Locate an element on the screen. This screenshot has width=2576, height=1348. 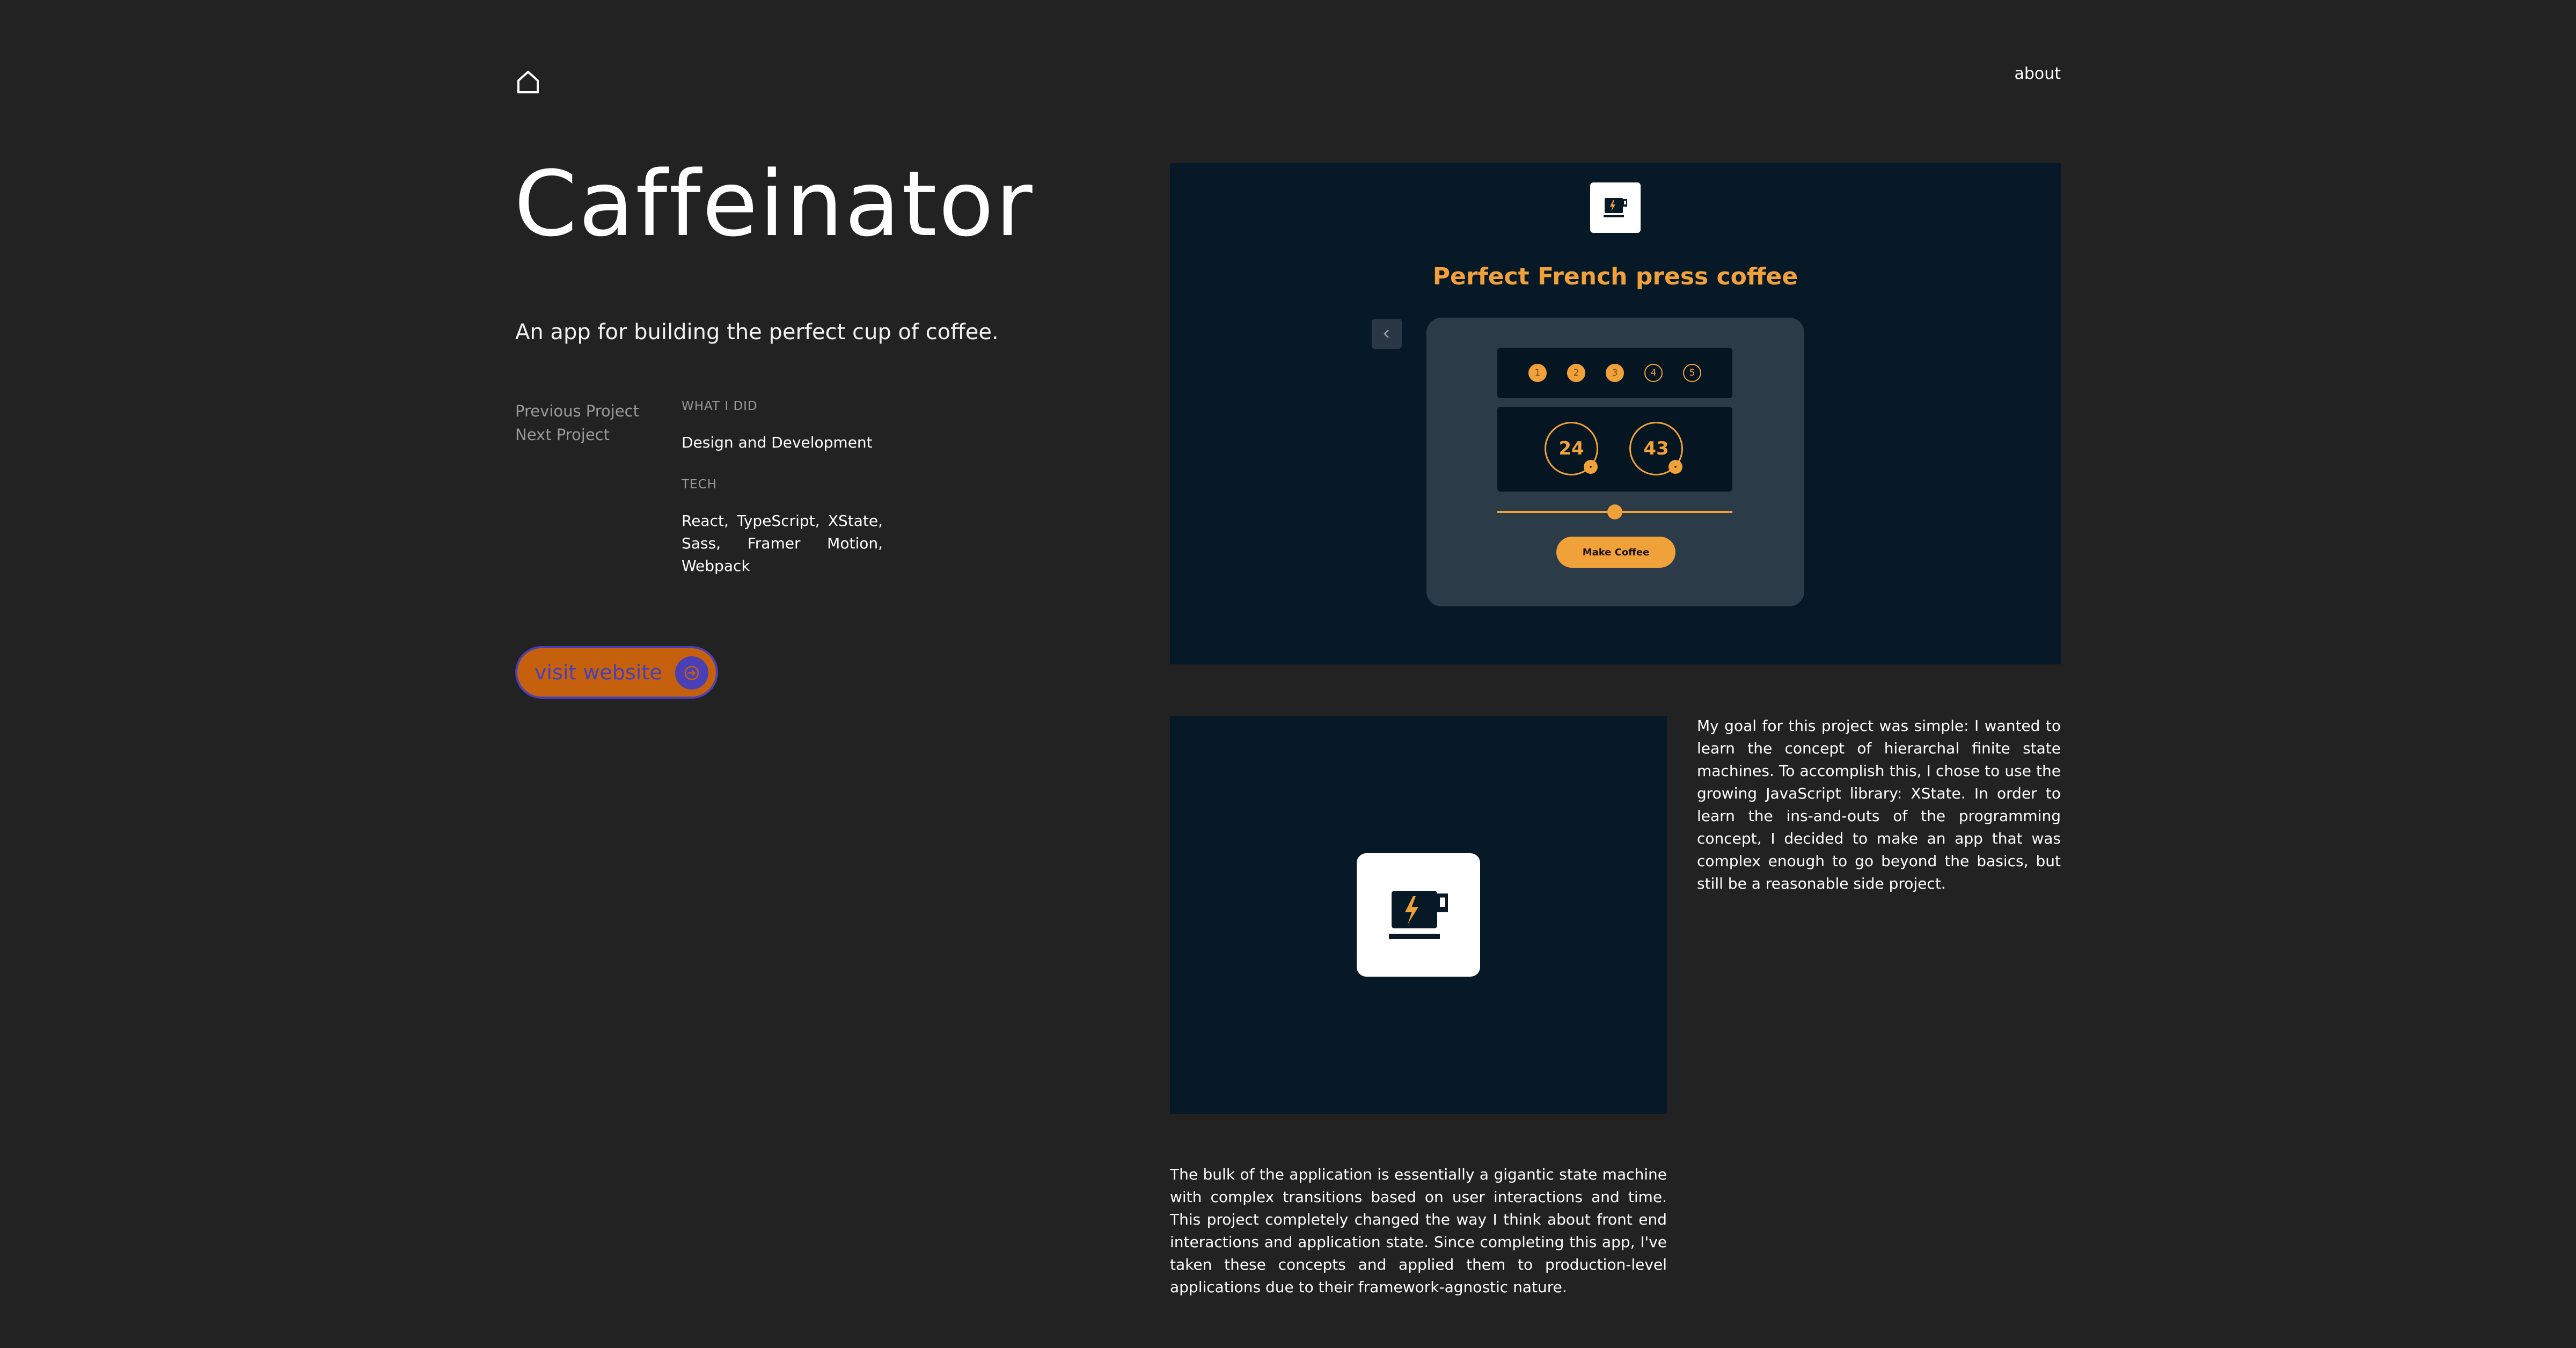
arrow-right-icon is located at coordinates (691, 673).